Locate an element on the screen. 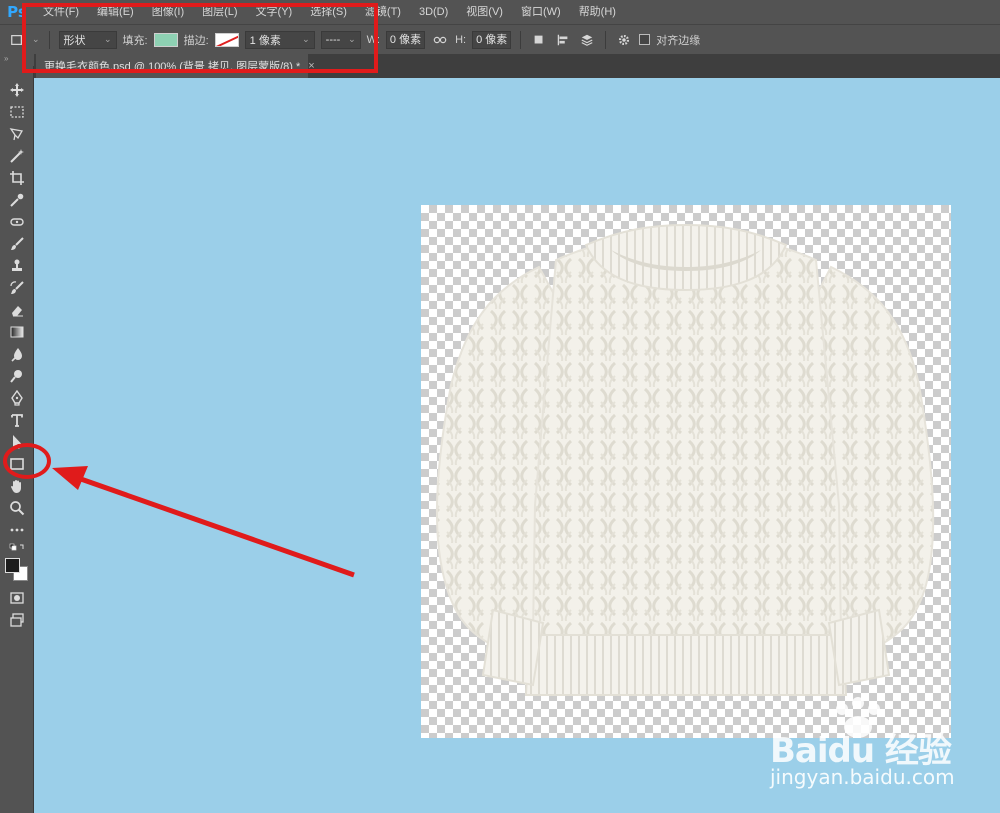 Image resolution: width=1000 pixels, height=813 pixels. history-brush-tool is located at coordinates (17, 288).